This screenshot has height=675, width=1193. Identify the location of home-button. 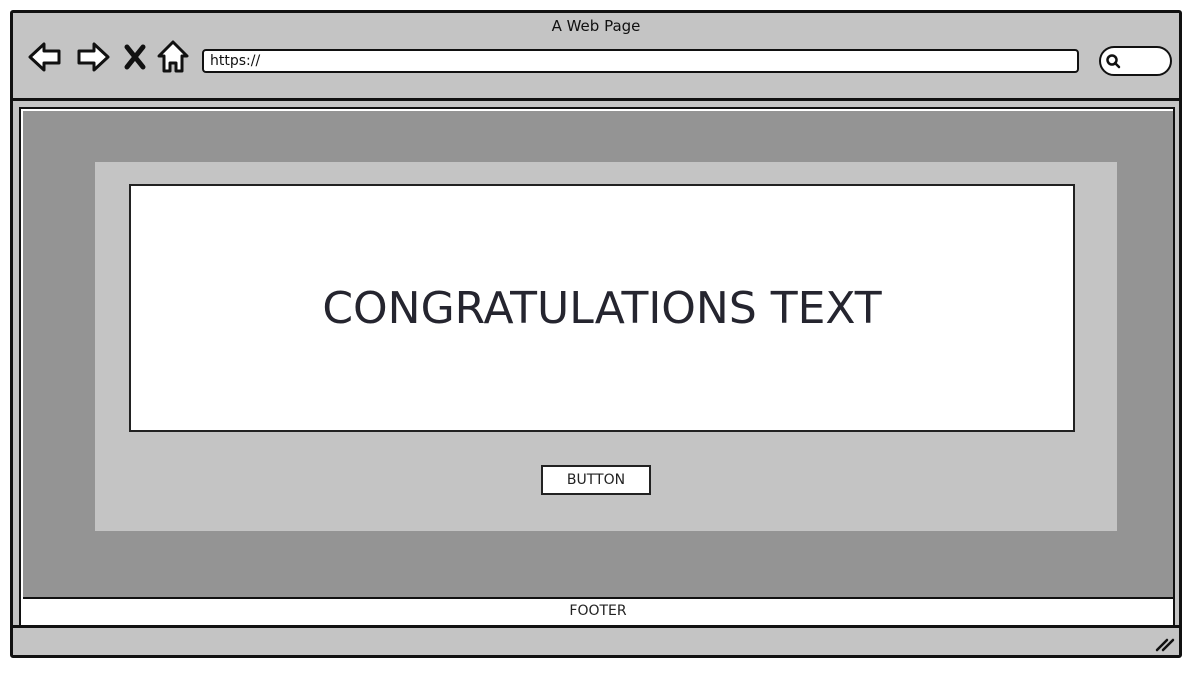
(173, 57).